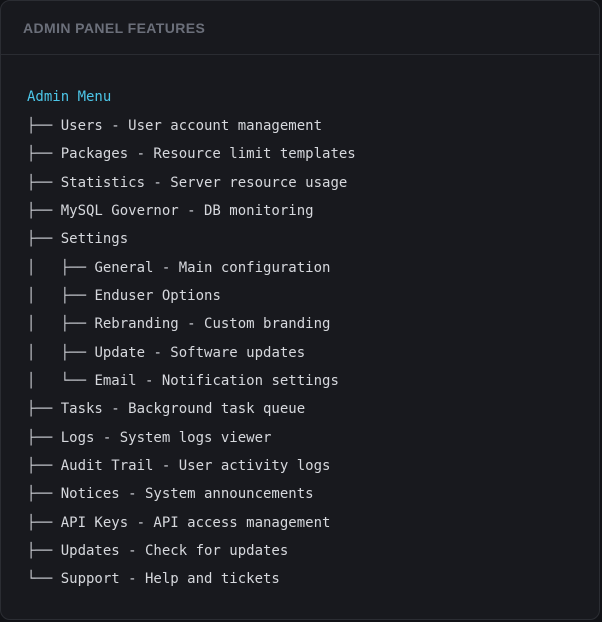 The width and height of the screenshot is (602, 622). Describe the element at coordinates (69, 97) in the screenshot. I see `tree-root-label: Admin Menu` at that location.